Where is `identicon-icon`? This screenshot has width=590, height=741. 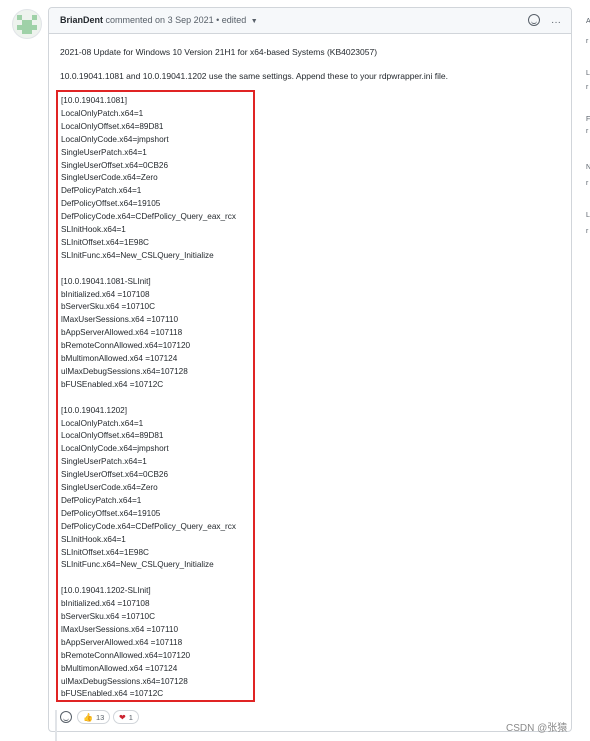 identicon-icon is located at coordinates (27, 24).